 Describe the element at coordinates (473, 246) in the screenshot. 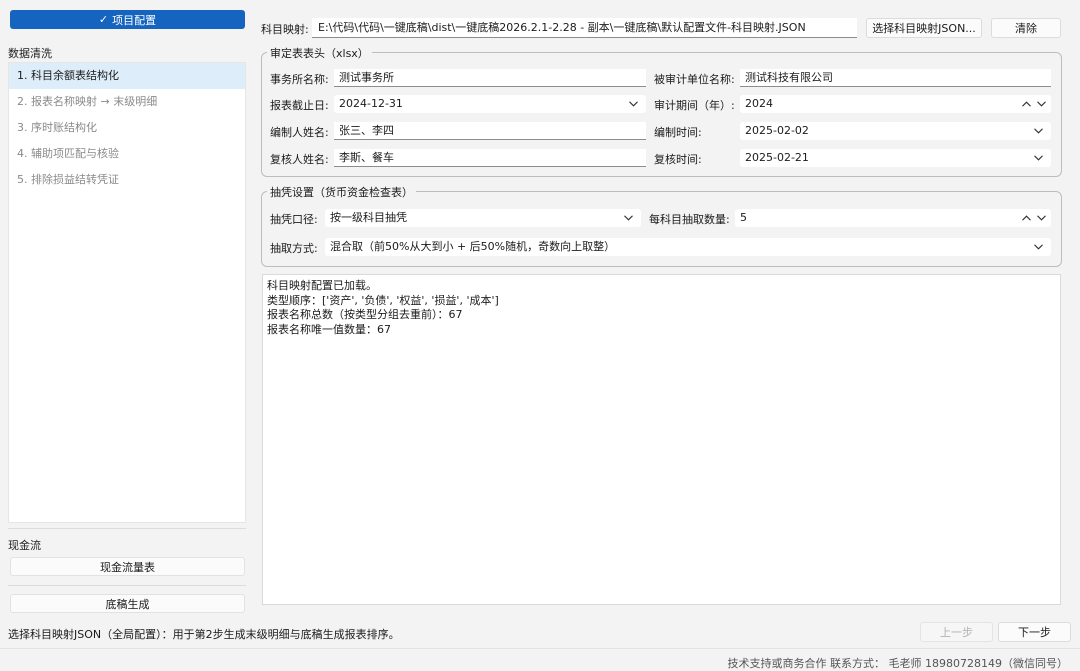

I see `sampling-method-value: 混合取（前50%从大到小 + 后50%随机，奇数向上取整）` at that location.